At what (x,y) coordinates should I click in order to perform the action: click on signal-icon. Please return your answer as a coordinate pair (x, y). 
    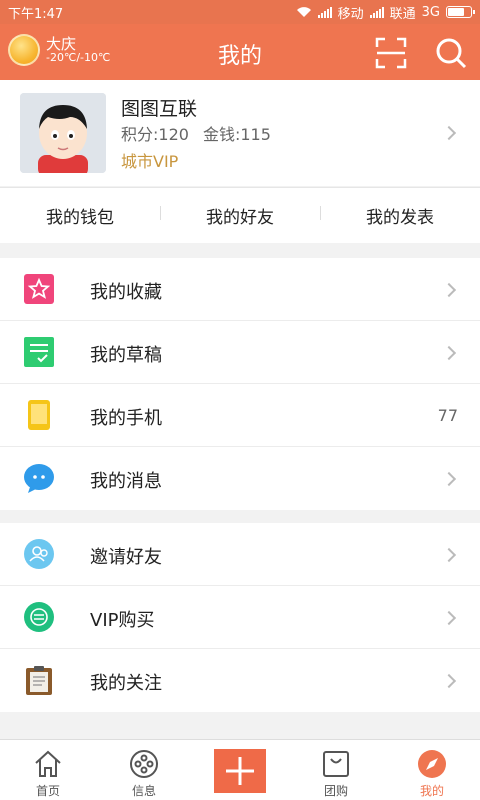
    Looking at the image, I should click on (324, 12).